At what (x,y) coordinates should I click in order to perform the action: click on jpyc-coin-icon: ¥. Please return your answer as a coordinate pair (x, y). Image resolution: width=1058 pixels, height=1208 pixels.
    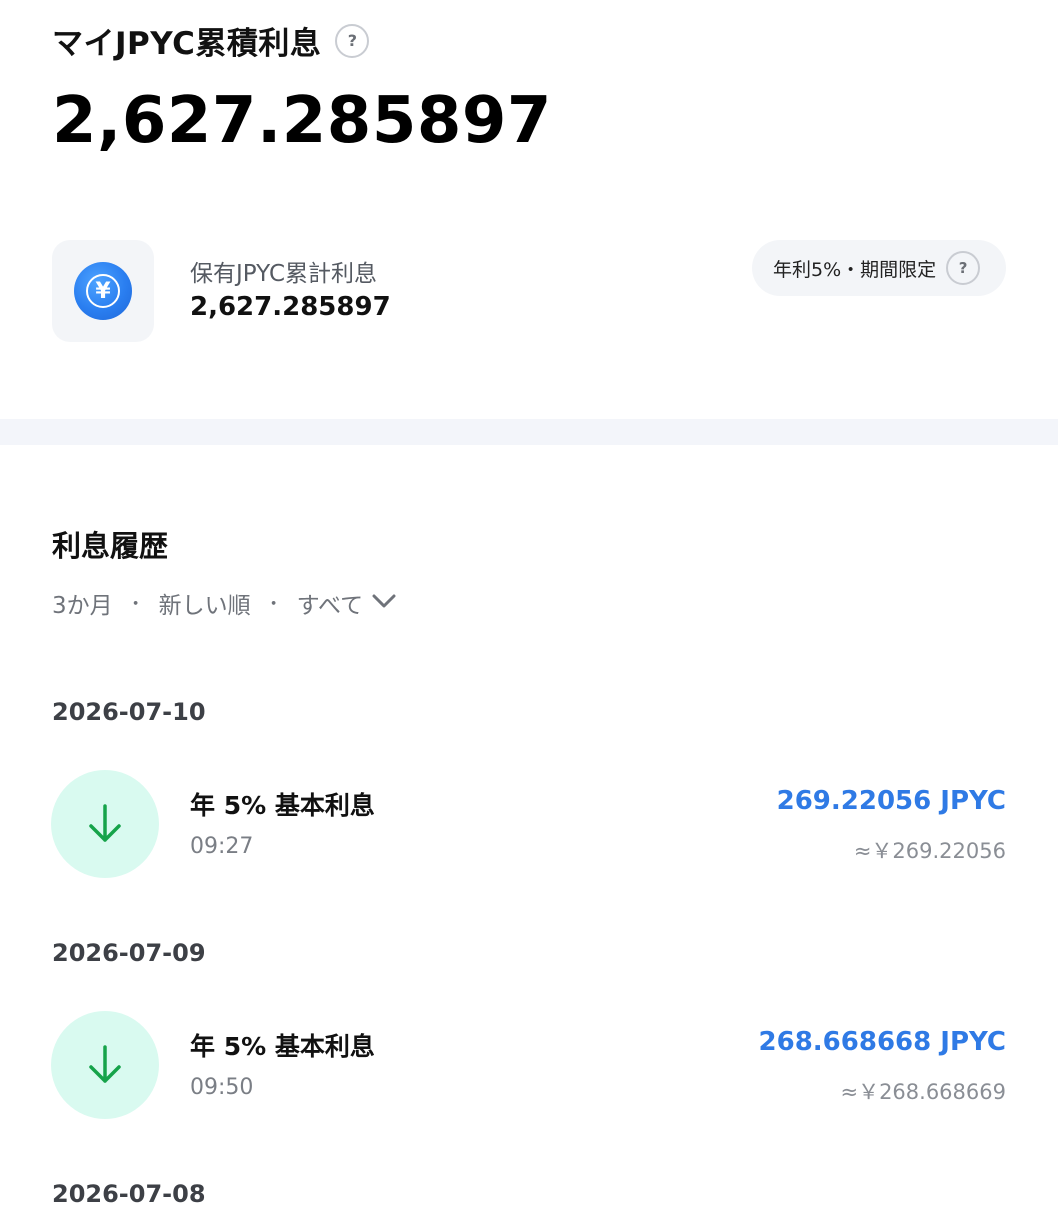
    Looking at the image, I should click on (103, 291).